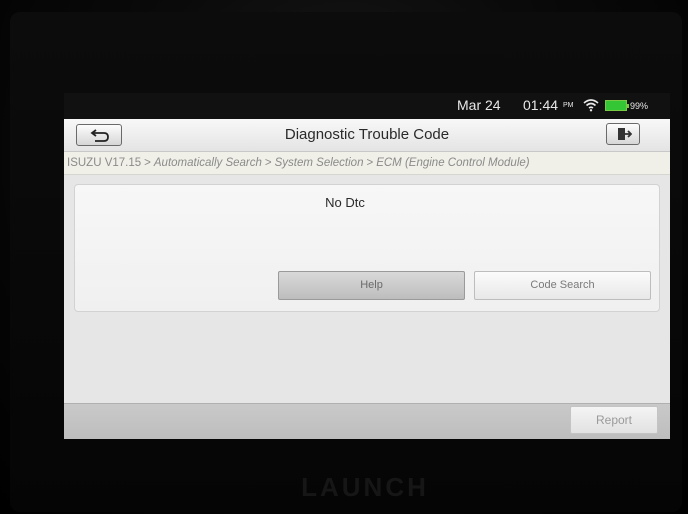 The image size is (688, 514). Describe the element at coordinates (365, 487) in the screenshot. I see `device-brand-logo: LAUNCH` at that location.